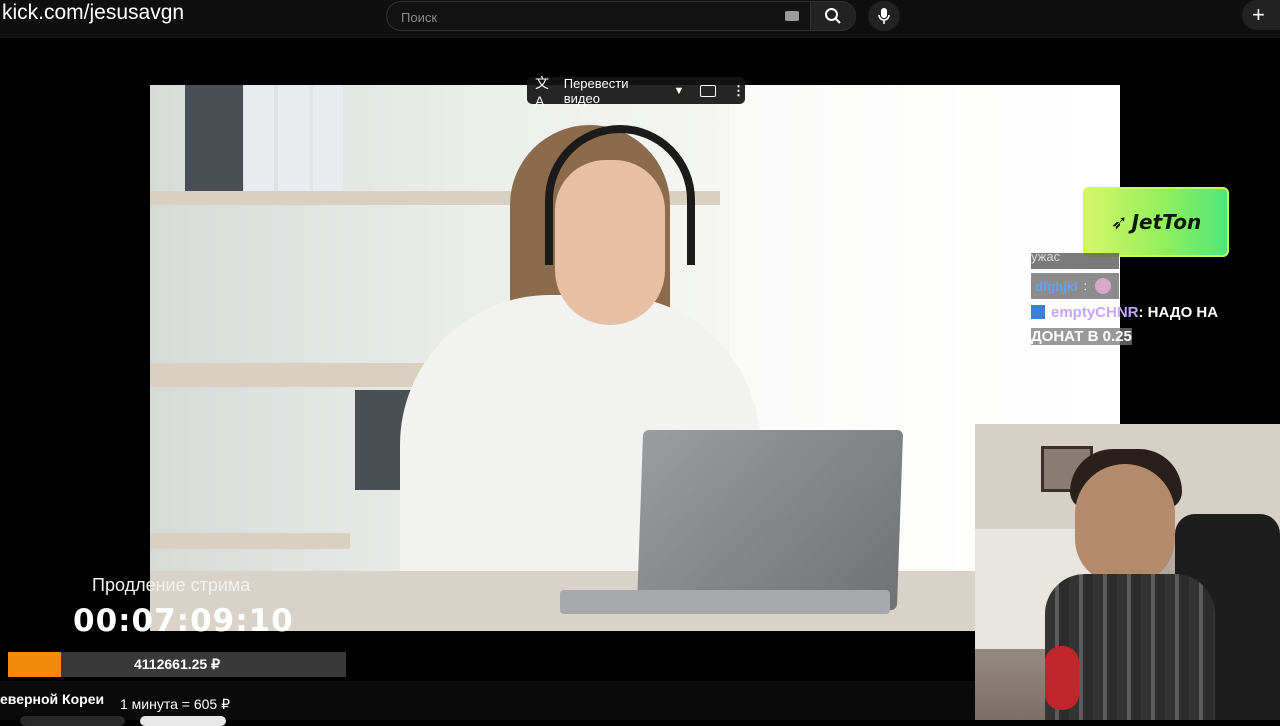 The width and height of the screenshot is (1280, 726). What do you see at coordinates (1131, 325) in the screenshot?
I see `chat-message: emptyCHNR: НАДО НА ДОНАТ В 0.25` at bounding box center [1131, 325].